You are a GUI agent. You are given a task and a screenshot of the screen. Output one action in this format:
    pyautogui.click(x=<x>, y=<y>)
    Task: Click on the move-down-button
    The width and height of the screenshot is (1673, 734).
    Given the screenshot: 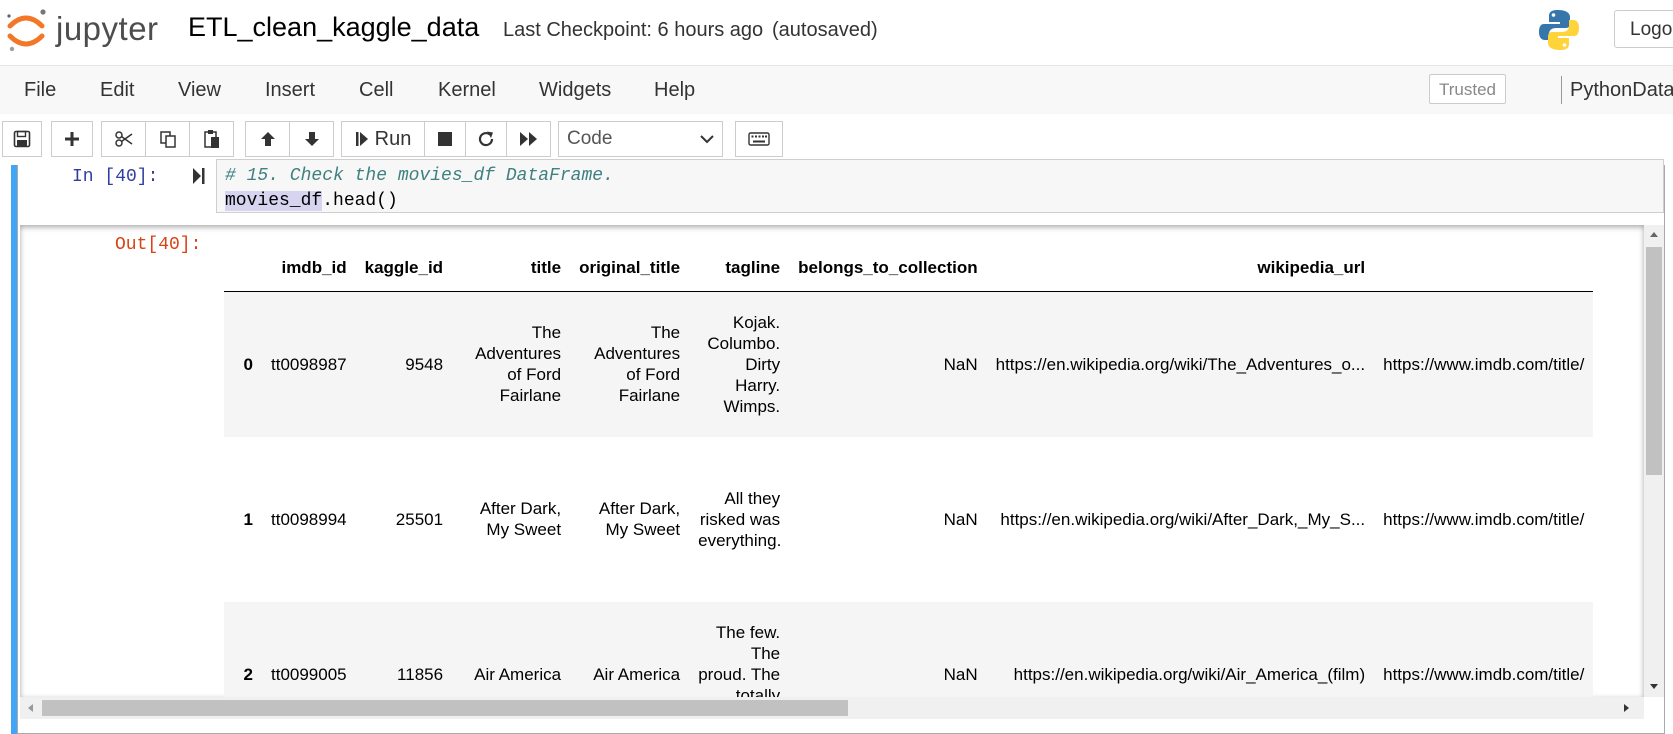 What is the action you would take?
    pyautogui.click(x=311, y=139)
    